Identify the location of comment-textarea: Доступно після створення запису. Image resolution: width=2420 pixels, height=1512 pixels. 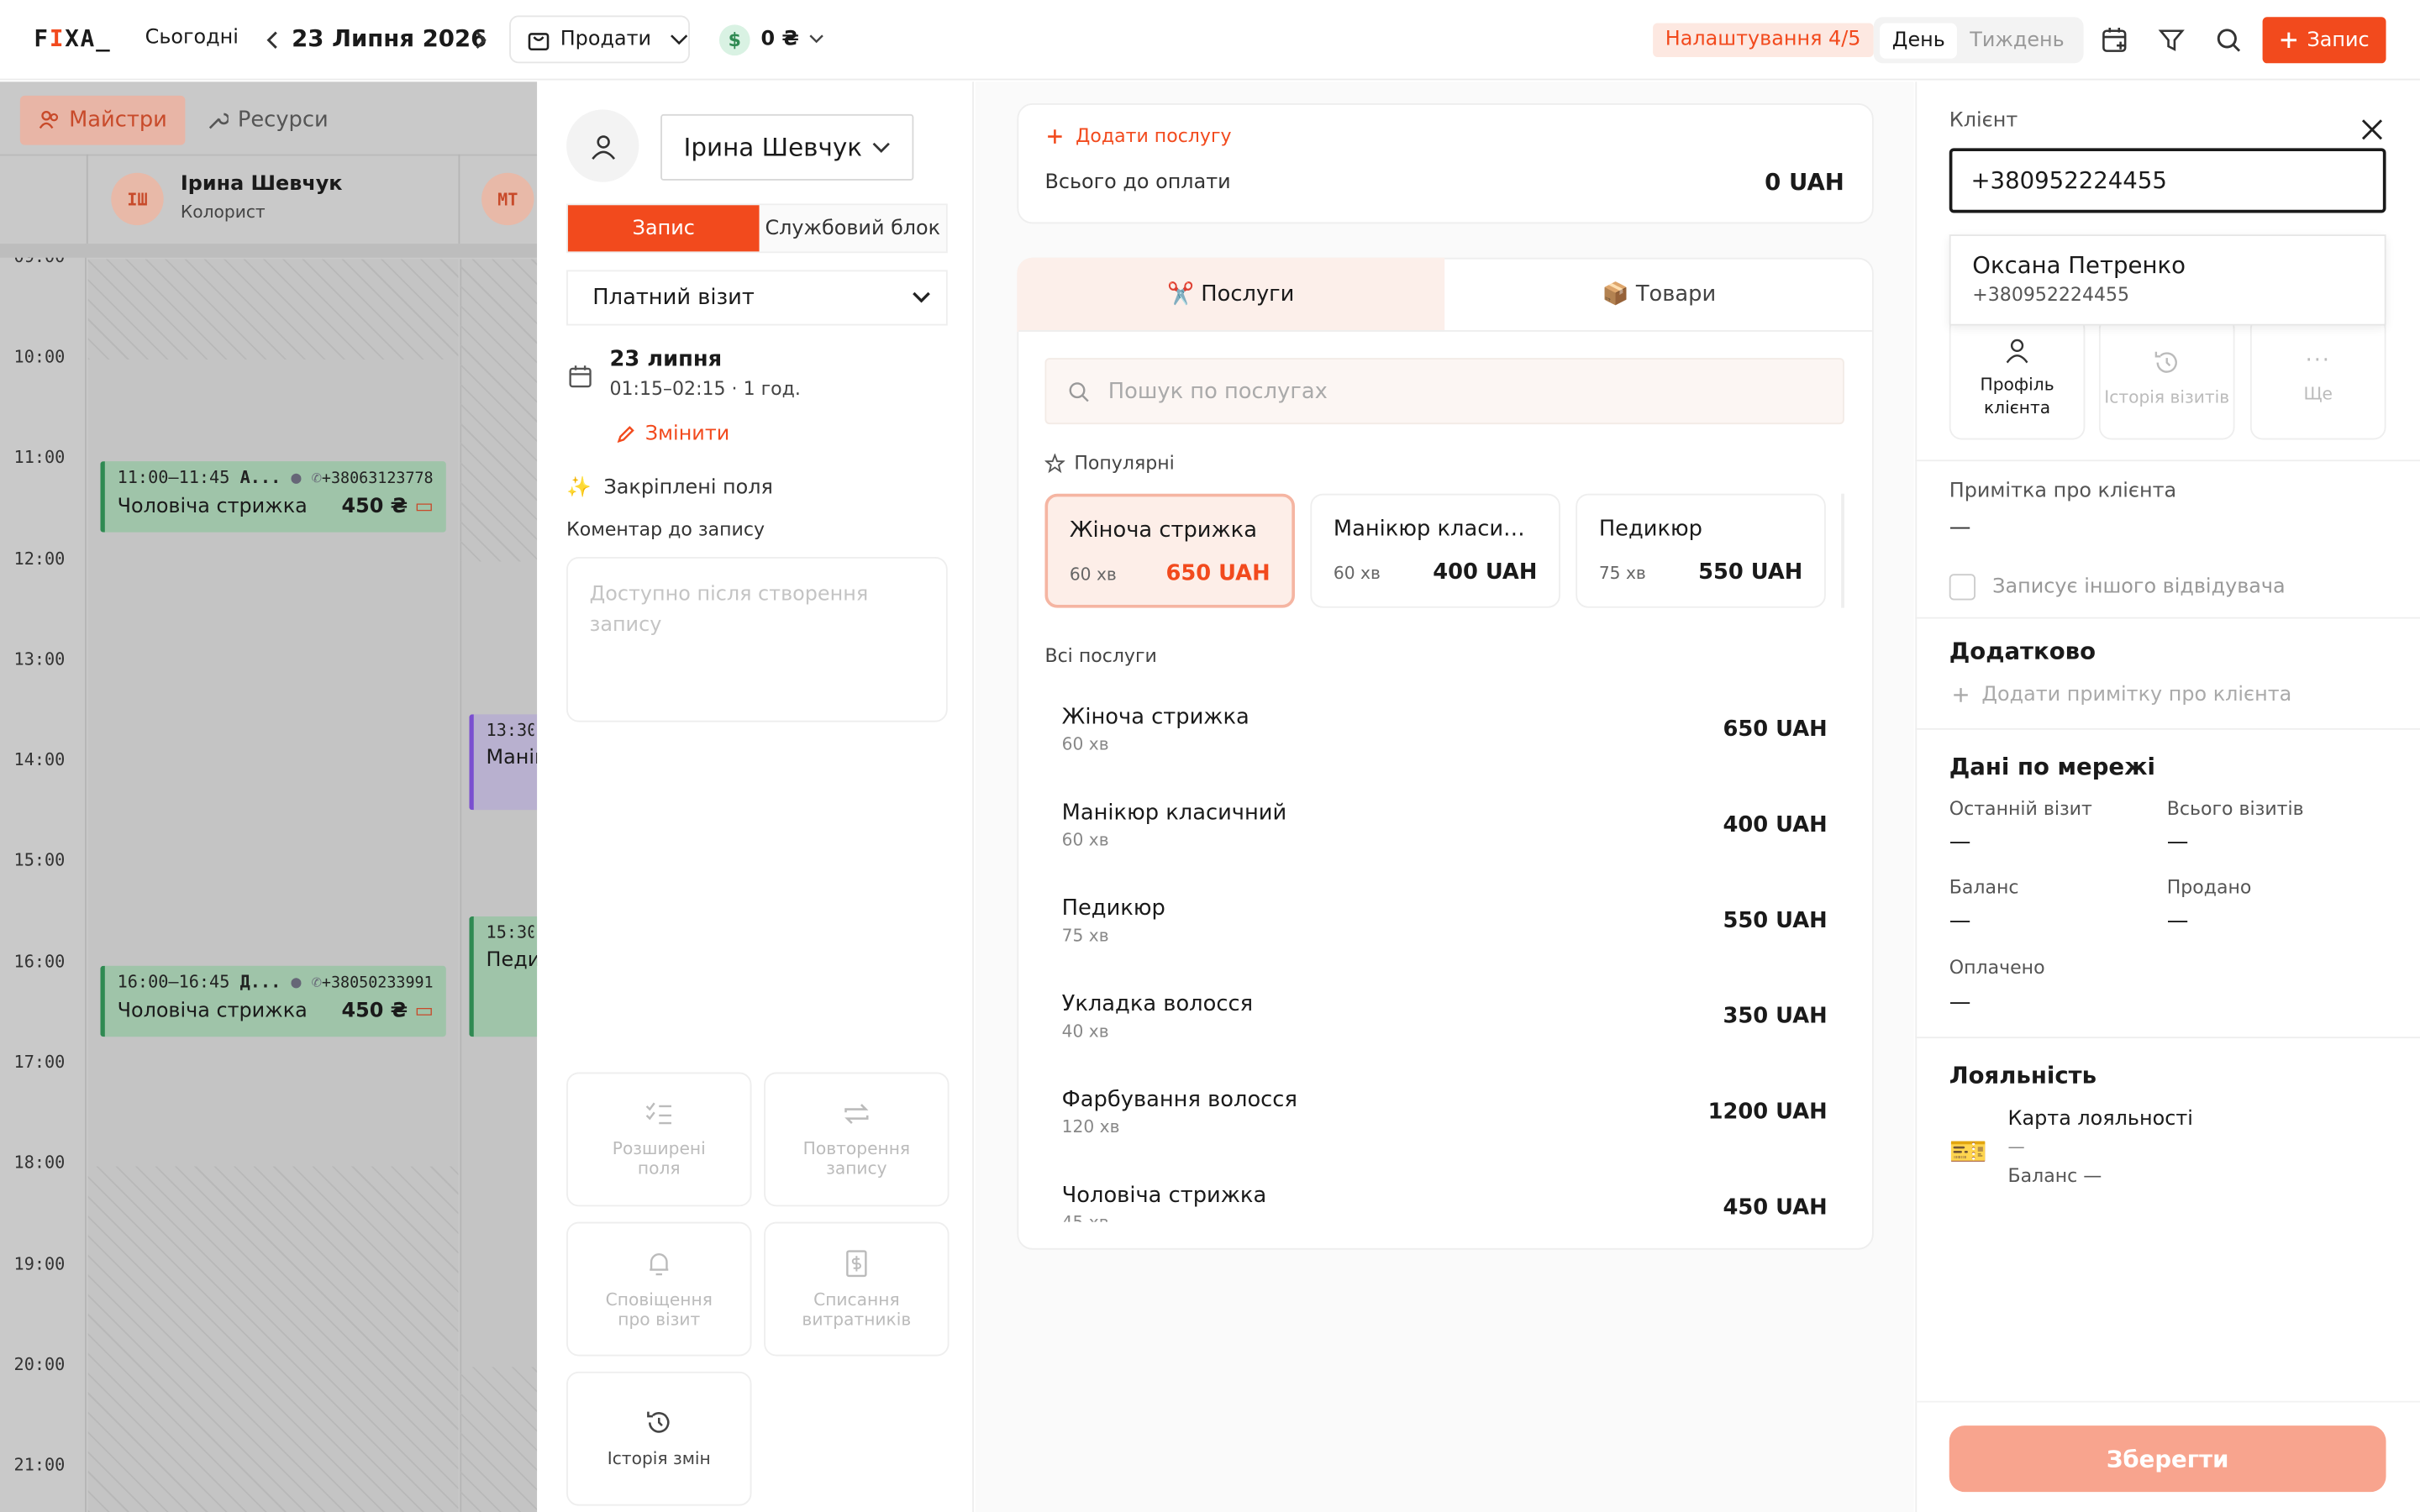
(757, 639).